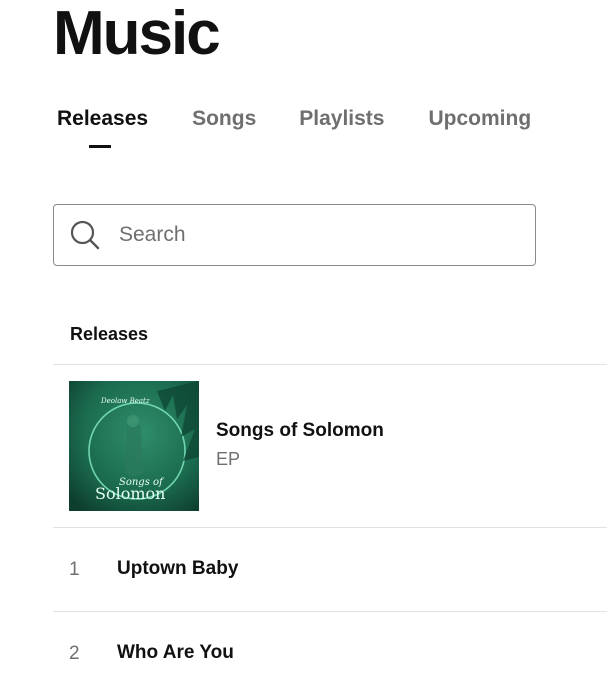 This screenshot has height=696, width=607. What do you see at coordinates (109, 334) in the screenshot?
I see `releases-section-header: Releases` at bounding box center [109, 334].